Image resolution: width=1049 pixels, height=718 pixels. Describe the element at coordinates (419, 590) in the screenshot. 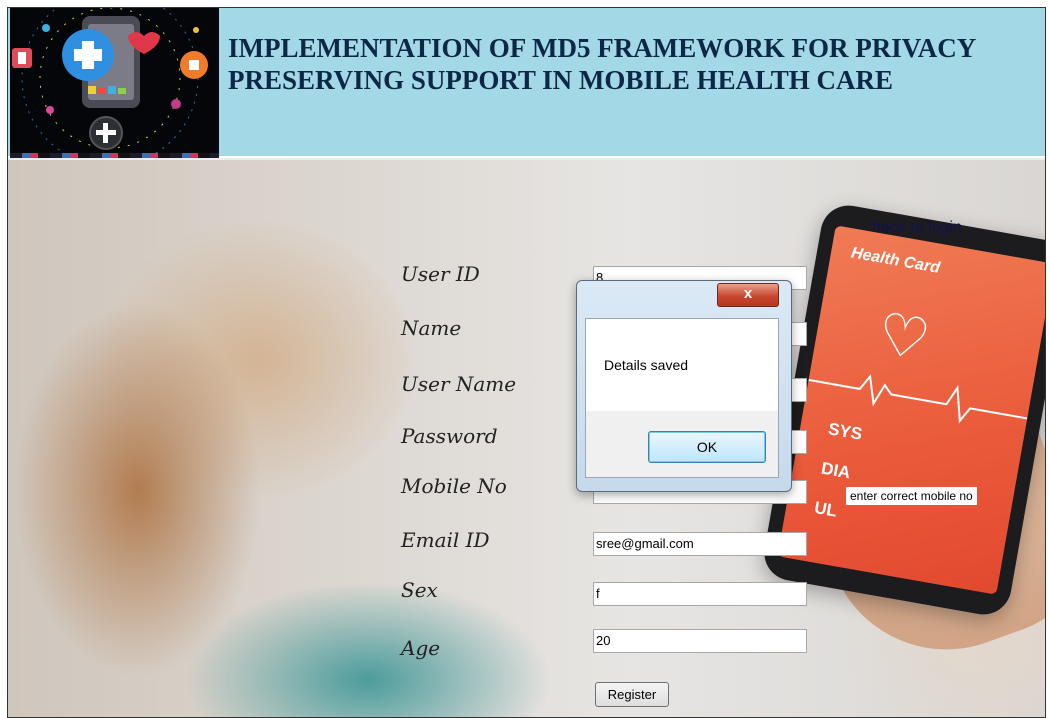

I see `label-sex: Sex` at that location.